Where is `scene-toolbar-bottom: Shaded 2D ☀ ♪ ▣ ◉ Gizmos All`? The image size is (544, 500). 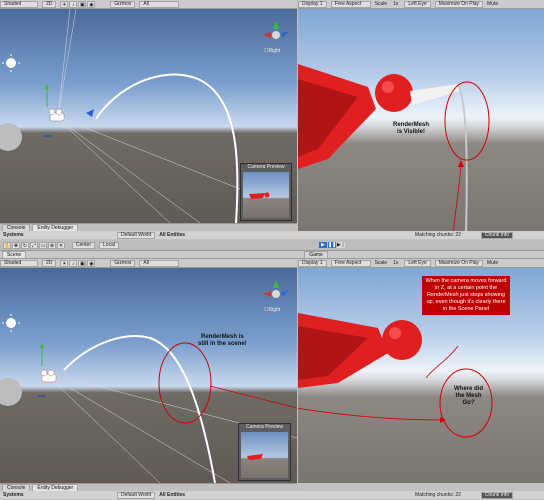 scene-toolbar-bottom: Shaded 2D ☀ ♪ ▣ ◉ Gizmos All is located at coordinates (148, 263).